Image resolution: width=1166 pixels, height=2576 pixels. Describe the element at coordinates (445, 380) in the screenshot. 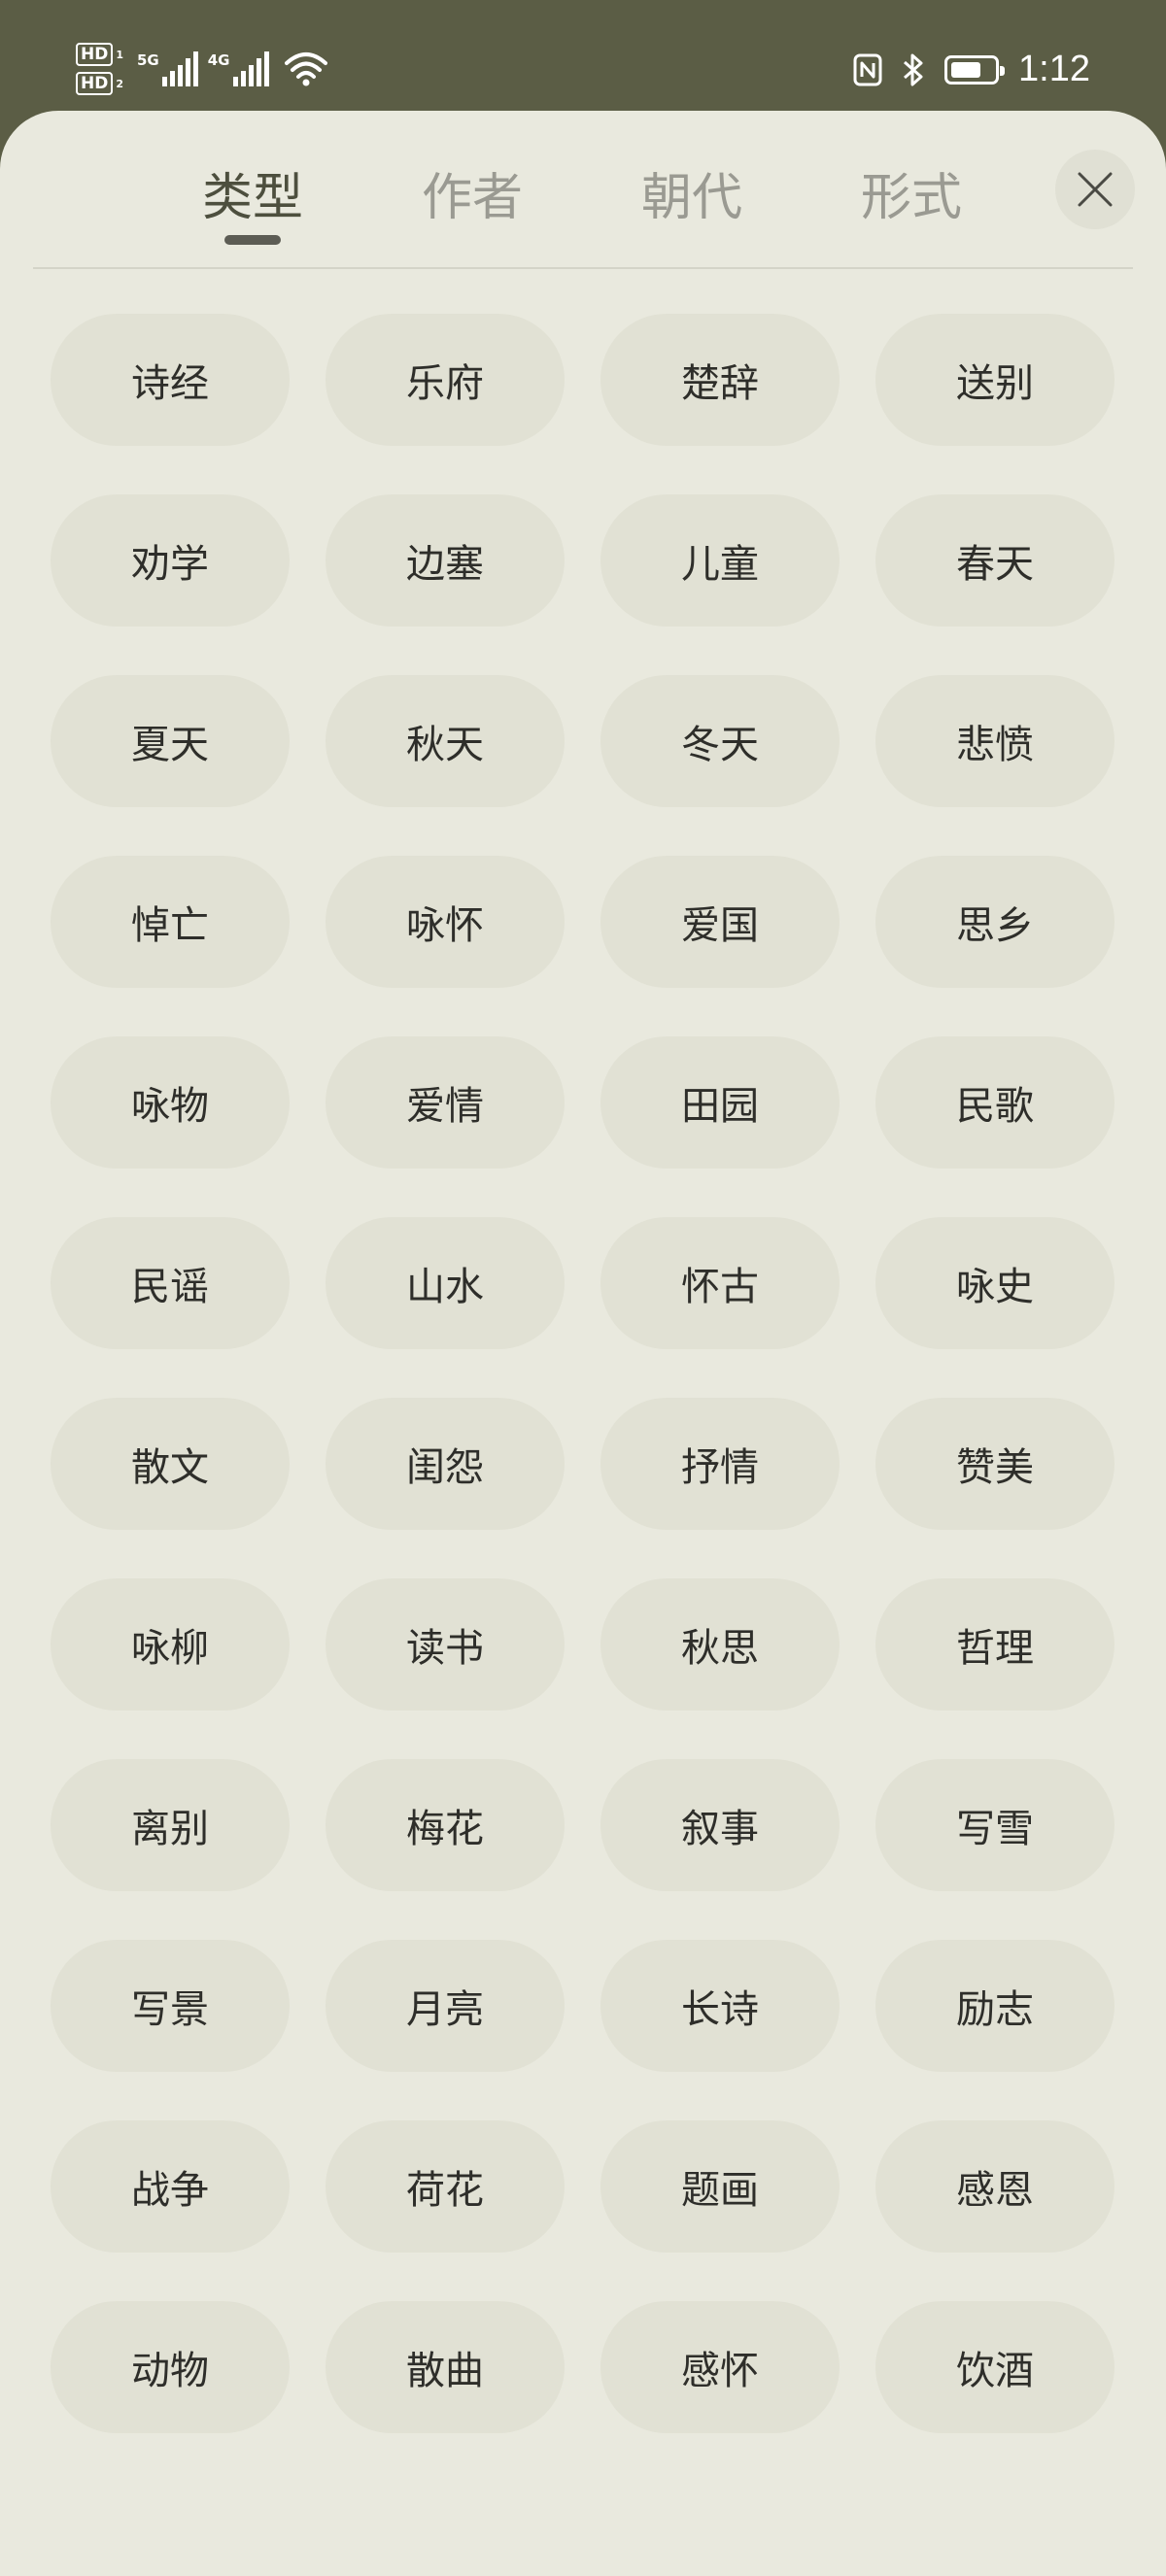

I see `category-chip: 乐府` at that location.